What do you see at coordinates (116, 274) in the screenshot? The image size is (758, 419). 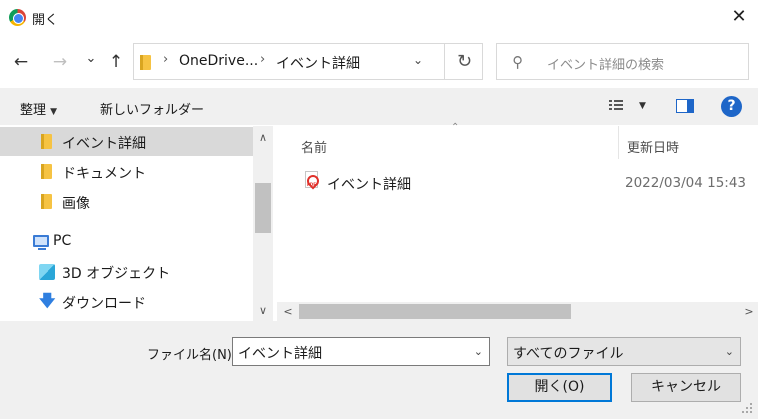 I see `sidebar-item-label: 3D オブジェクト` at bounding box center [116, 274].